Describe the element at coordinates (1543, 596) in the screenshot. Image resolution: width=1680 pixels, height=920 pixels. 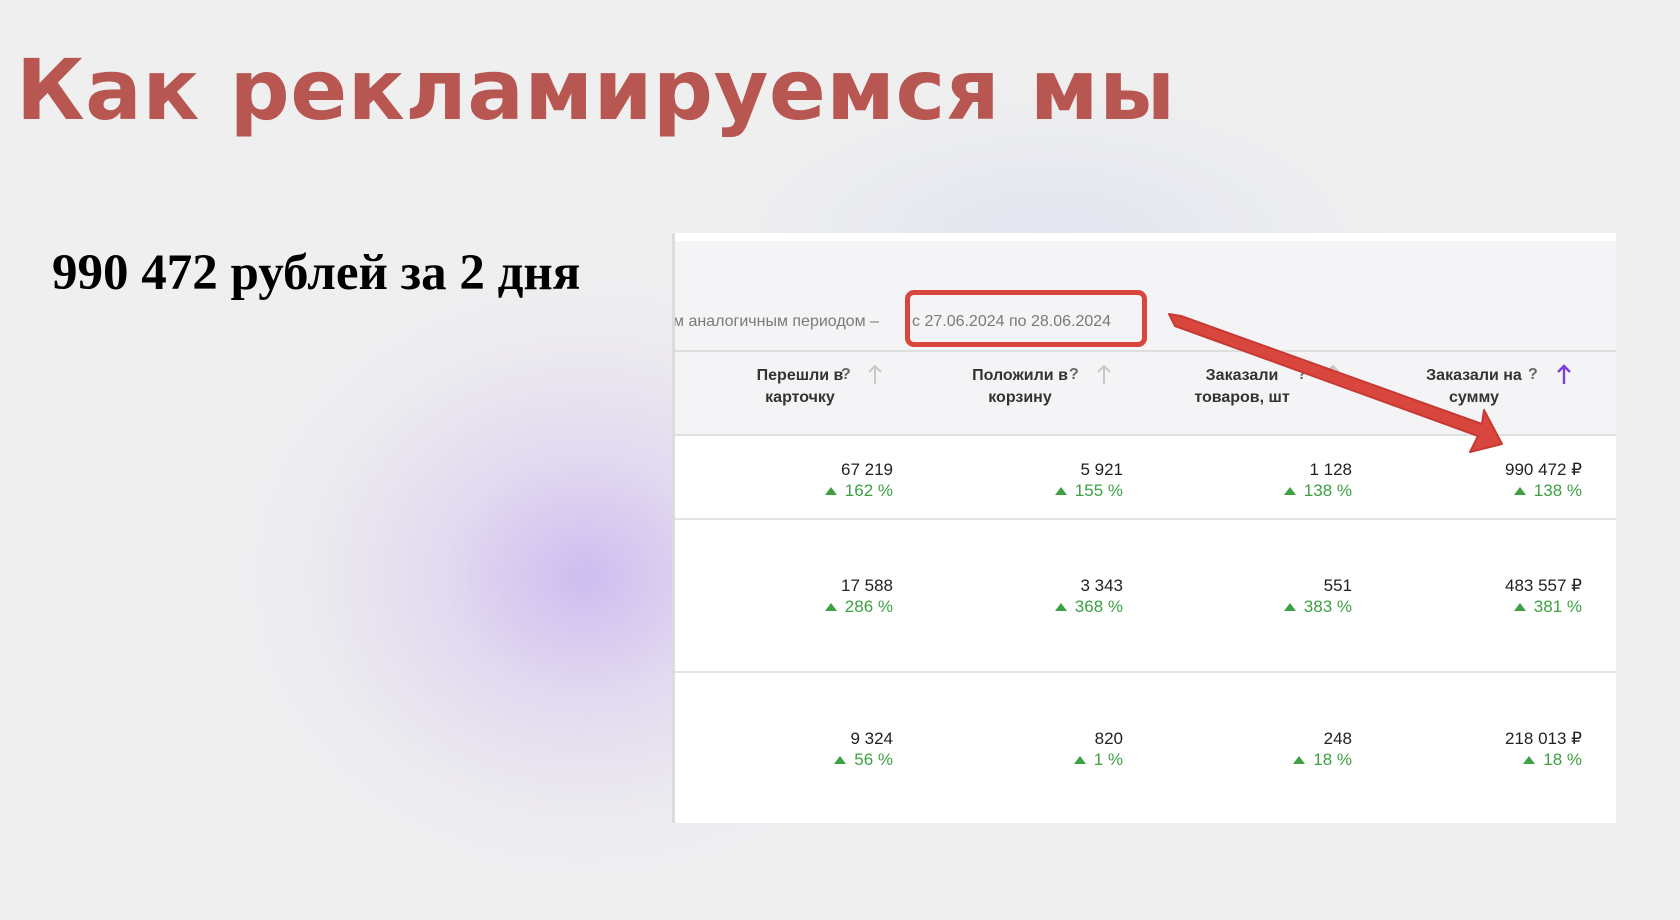
I see `table-cell: 483 557 ₽ 381 %` at that location.